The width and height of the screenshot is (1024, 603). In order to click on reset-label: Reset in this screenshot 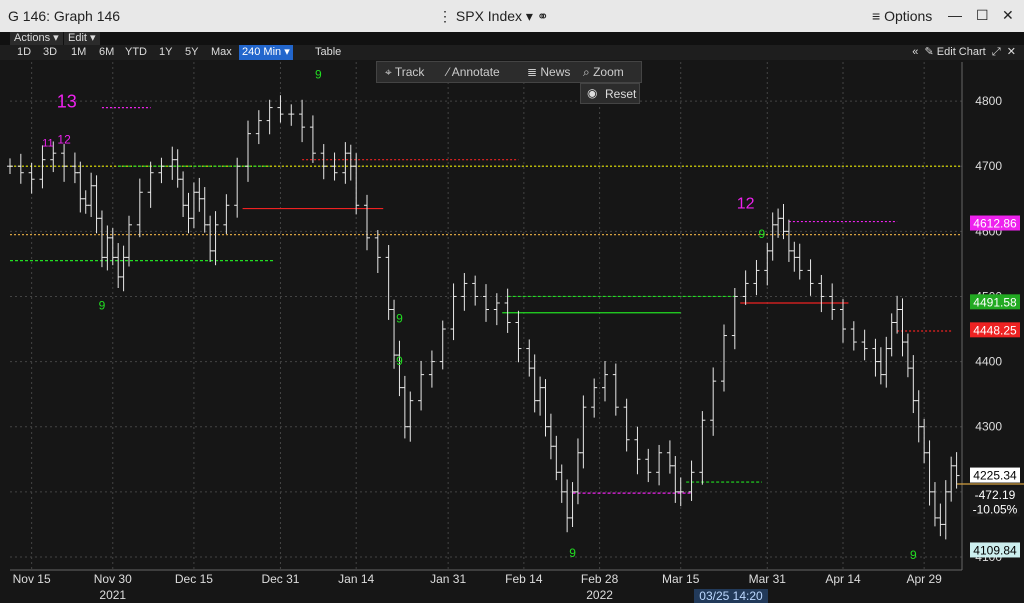, I will do `click(621, 94)`.